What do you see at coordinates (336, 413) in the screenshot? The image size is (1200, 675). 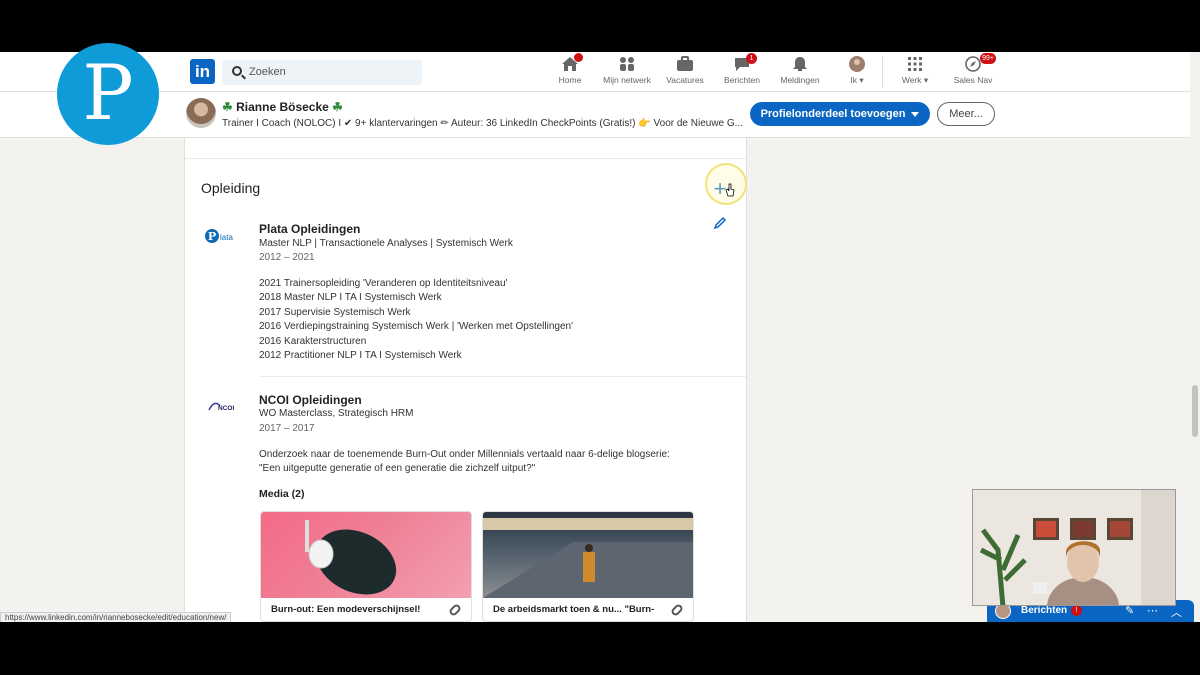 I see `degree: WO Masterclass, Strategisch HRM` at bounding box center [336, 413].